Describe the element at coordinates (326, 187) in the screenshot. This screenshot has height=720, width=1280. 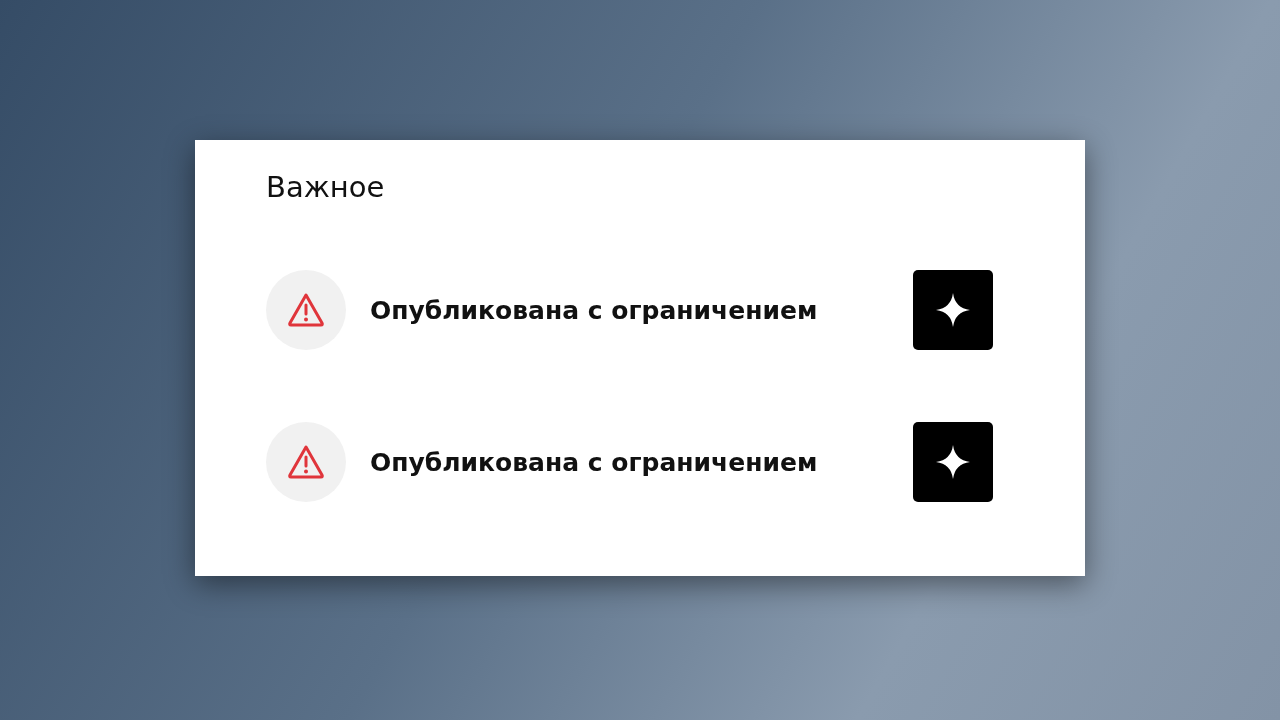
I see `card-title: Важное` at that location.